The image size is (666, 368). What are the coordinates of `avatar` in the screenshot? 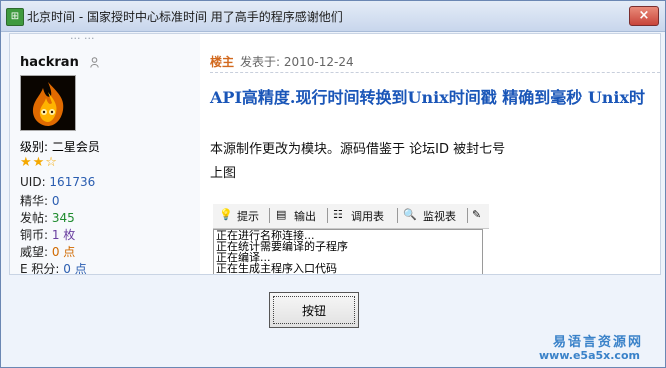 It's located at (48, 103).